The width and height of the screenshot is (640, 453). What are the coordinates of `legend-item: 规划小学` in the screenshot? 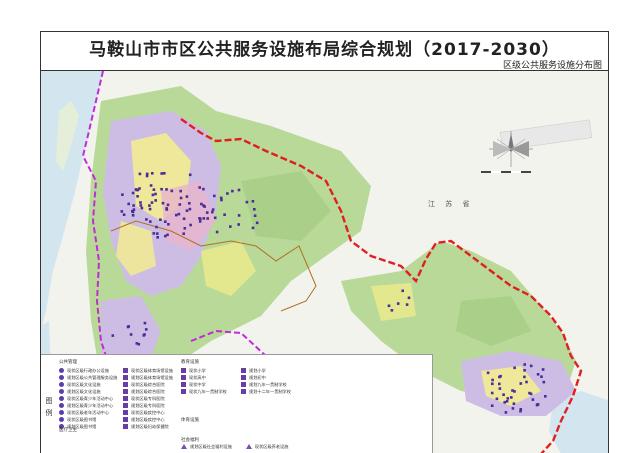 It's located at (266, 370).